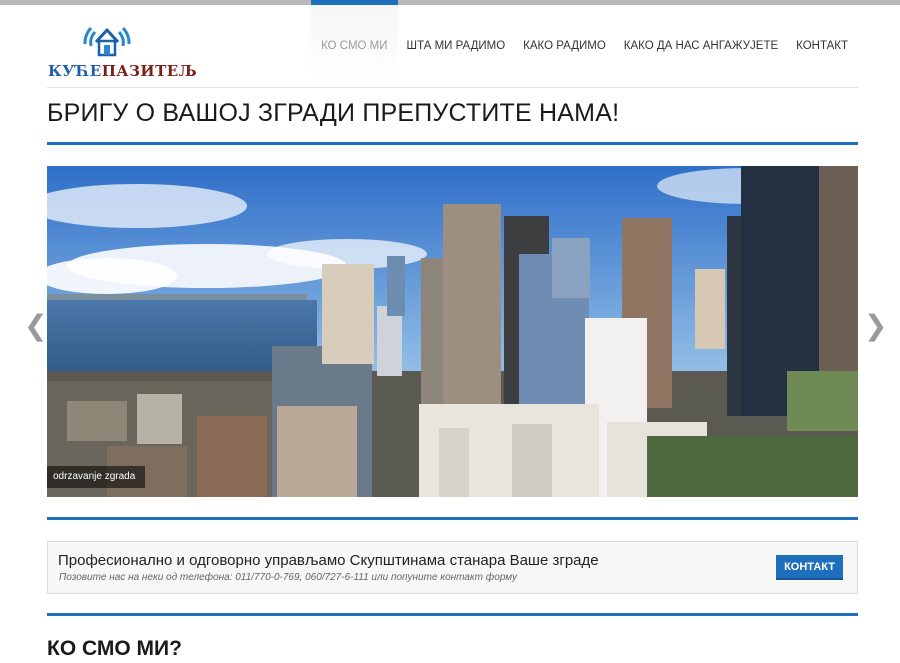 This screenshot has width=900, height=663. Describe the element at coordinates (809, 567) in the screenshot. I see `contact-button: КОНТАКТ` at that location.